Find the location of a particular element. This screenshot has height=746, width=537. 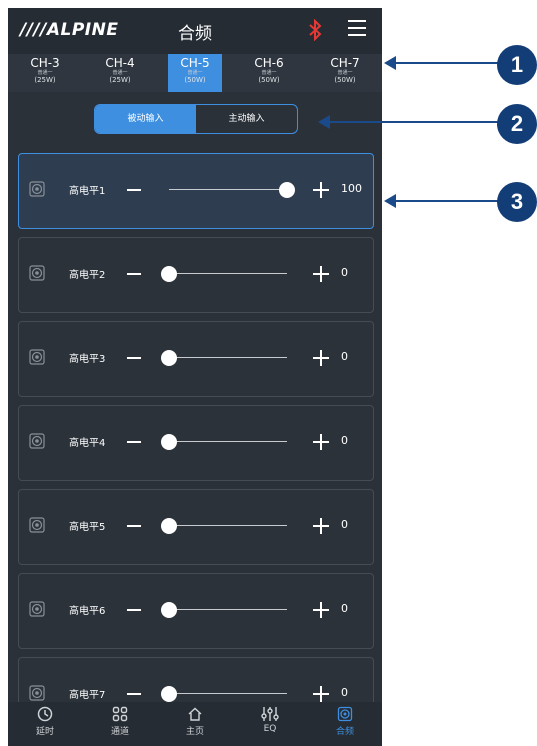

nav-label: 主页 is located at coordinates (194, 732).